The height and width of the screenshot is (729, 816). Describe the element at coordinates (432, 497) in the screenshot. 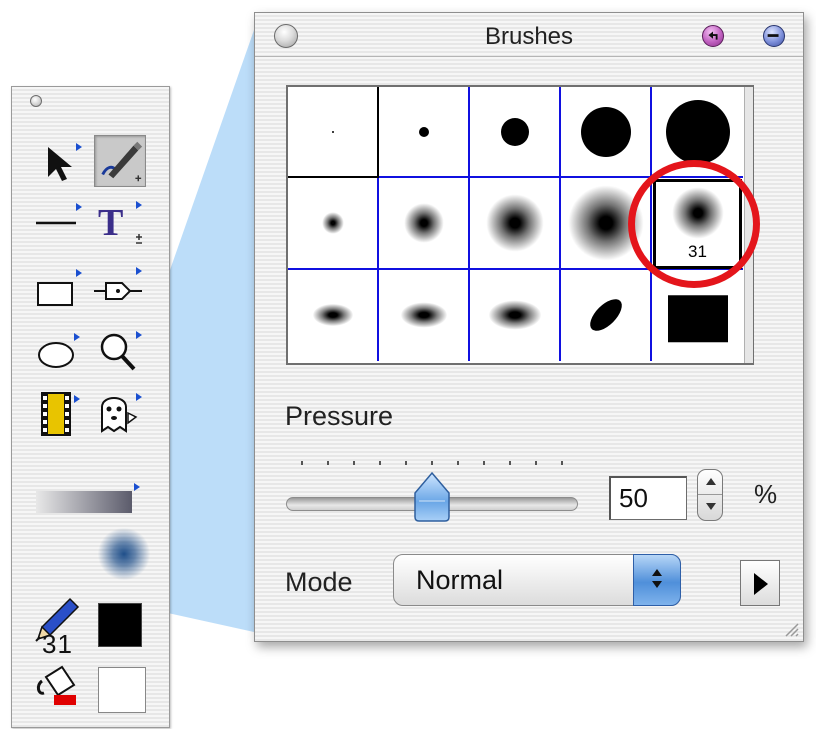

I see `pressure-slider-thumb` at that location.